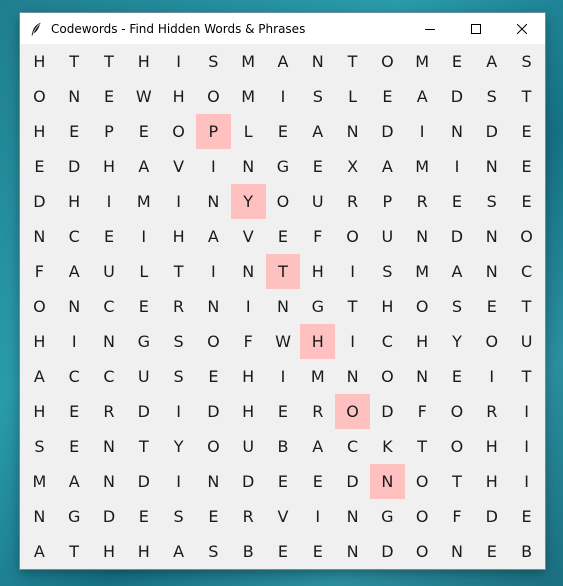 The image size is (563, 586). What do you see at coordinates (352, 166) in the screenshot?
I see `letter-cell: X` at bounding box center [352, 166].